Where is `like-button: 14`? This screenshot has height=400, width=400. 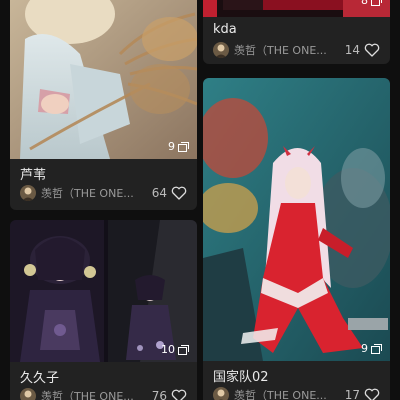 like-button: 14 is located at coordinates (362, 50).